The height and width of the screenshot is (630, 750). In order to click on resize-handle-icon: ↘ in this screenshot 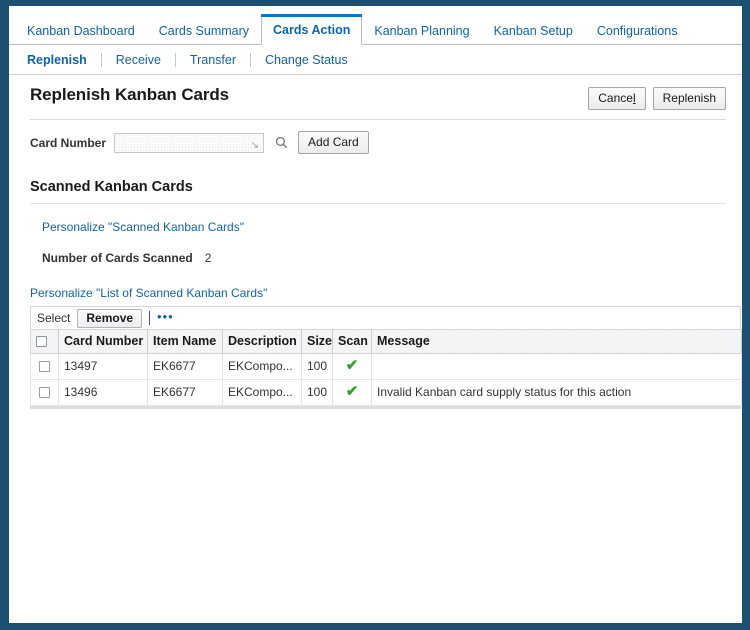, I will do `click(255, 145)`.